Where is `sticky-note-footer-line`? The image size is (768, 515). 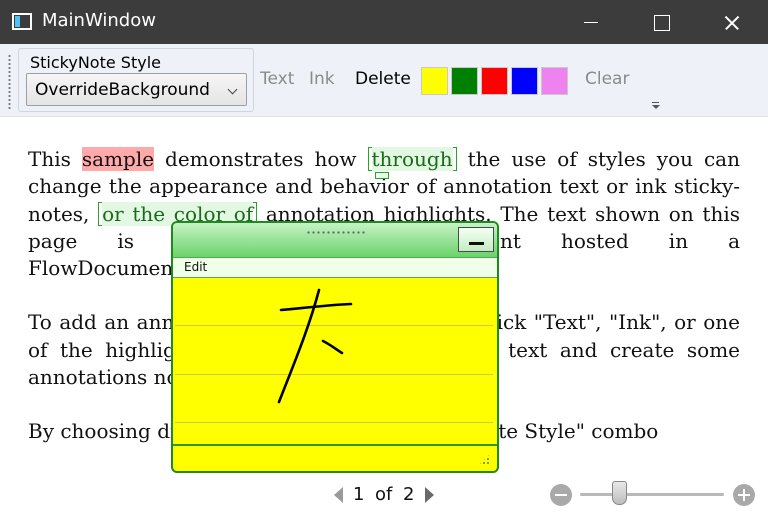 sticky-note-footer-line is located at coordinates (335, 445).